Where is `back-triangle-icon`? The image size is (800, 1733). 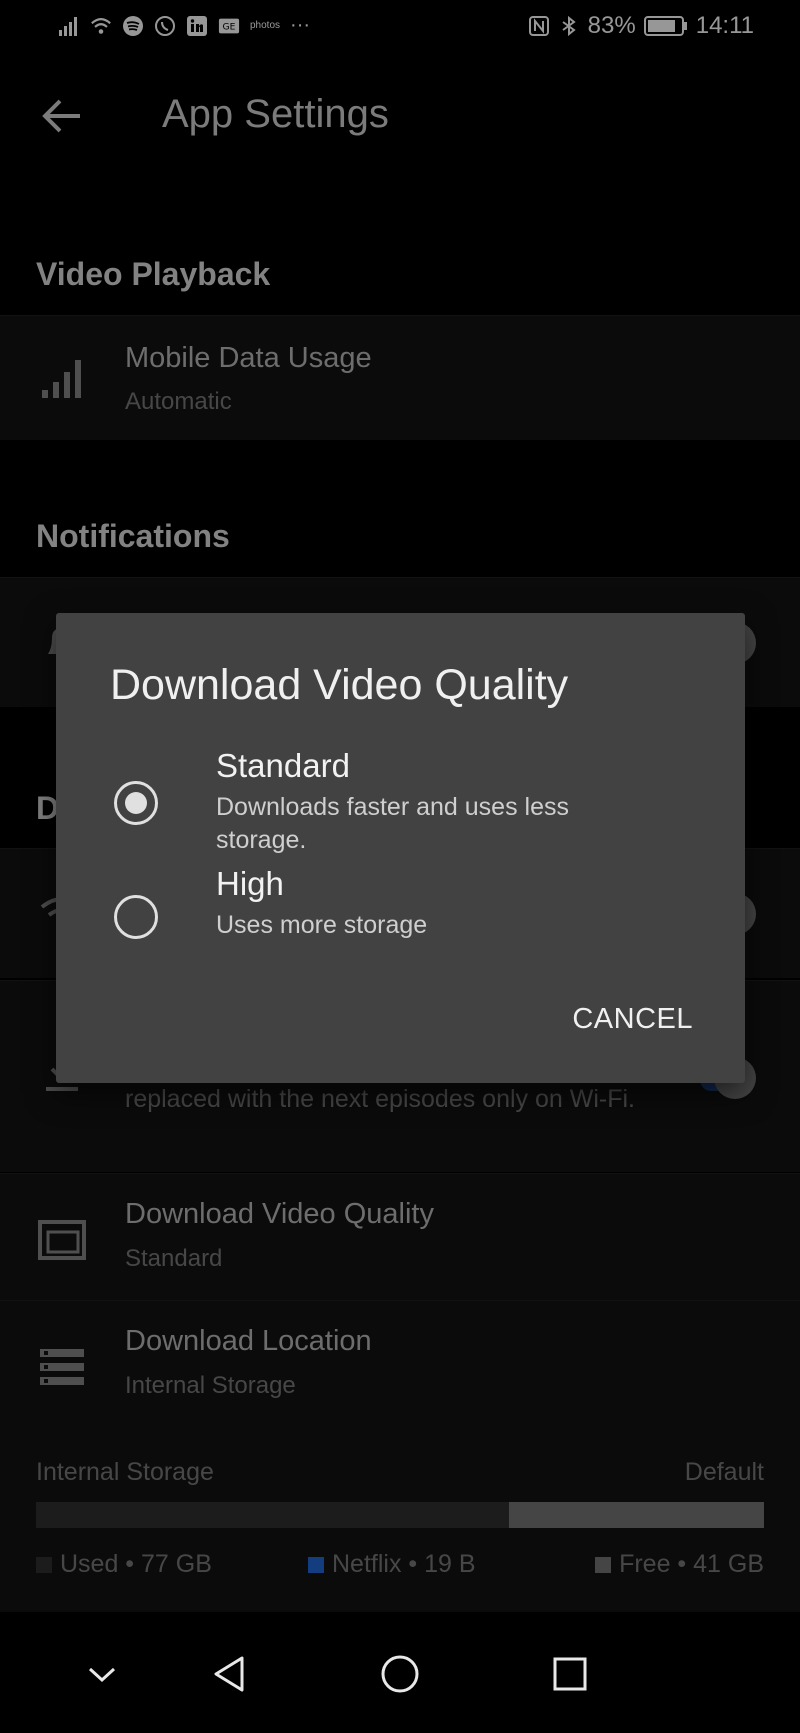 back-triangle-icon is located at coordinates (230, 1674).